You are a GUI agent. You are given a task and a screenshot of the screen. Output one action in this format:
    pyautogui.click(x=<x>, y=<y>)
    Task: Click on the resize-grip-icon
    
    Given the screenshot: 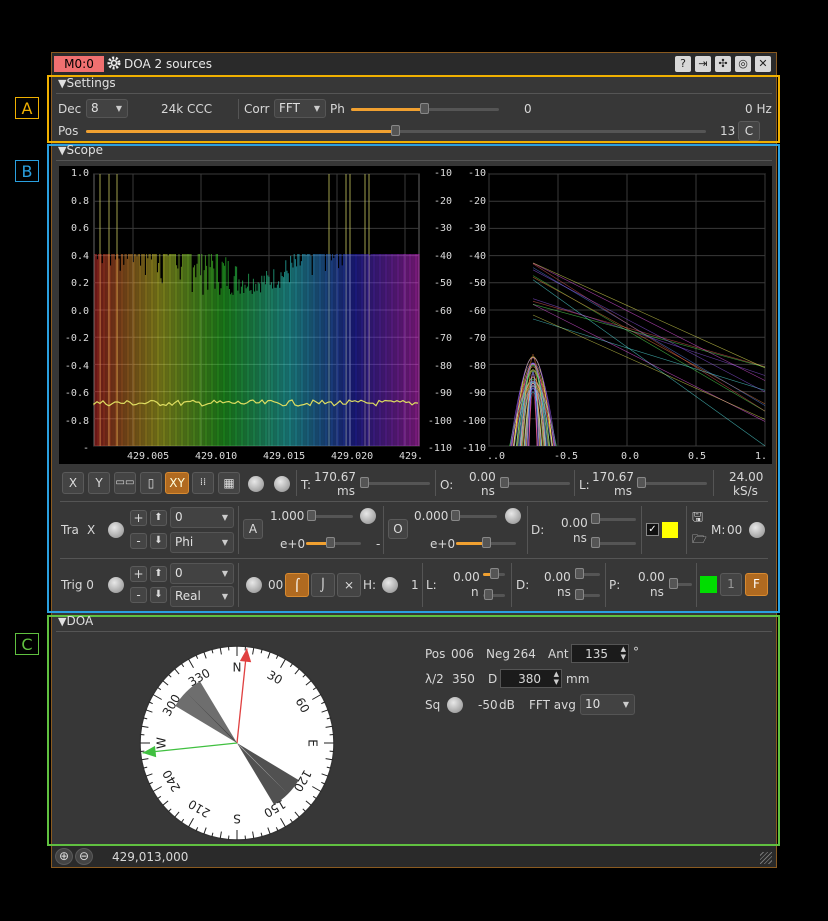 What is the action you would take?
    pyautogui.click(x=766, y=858)
    